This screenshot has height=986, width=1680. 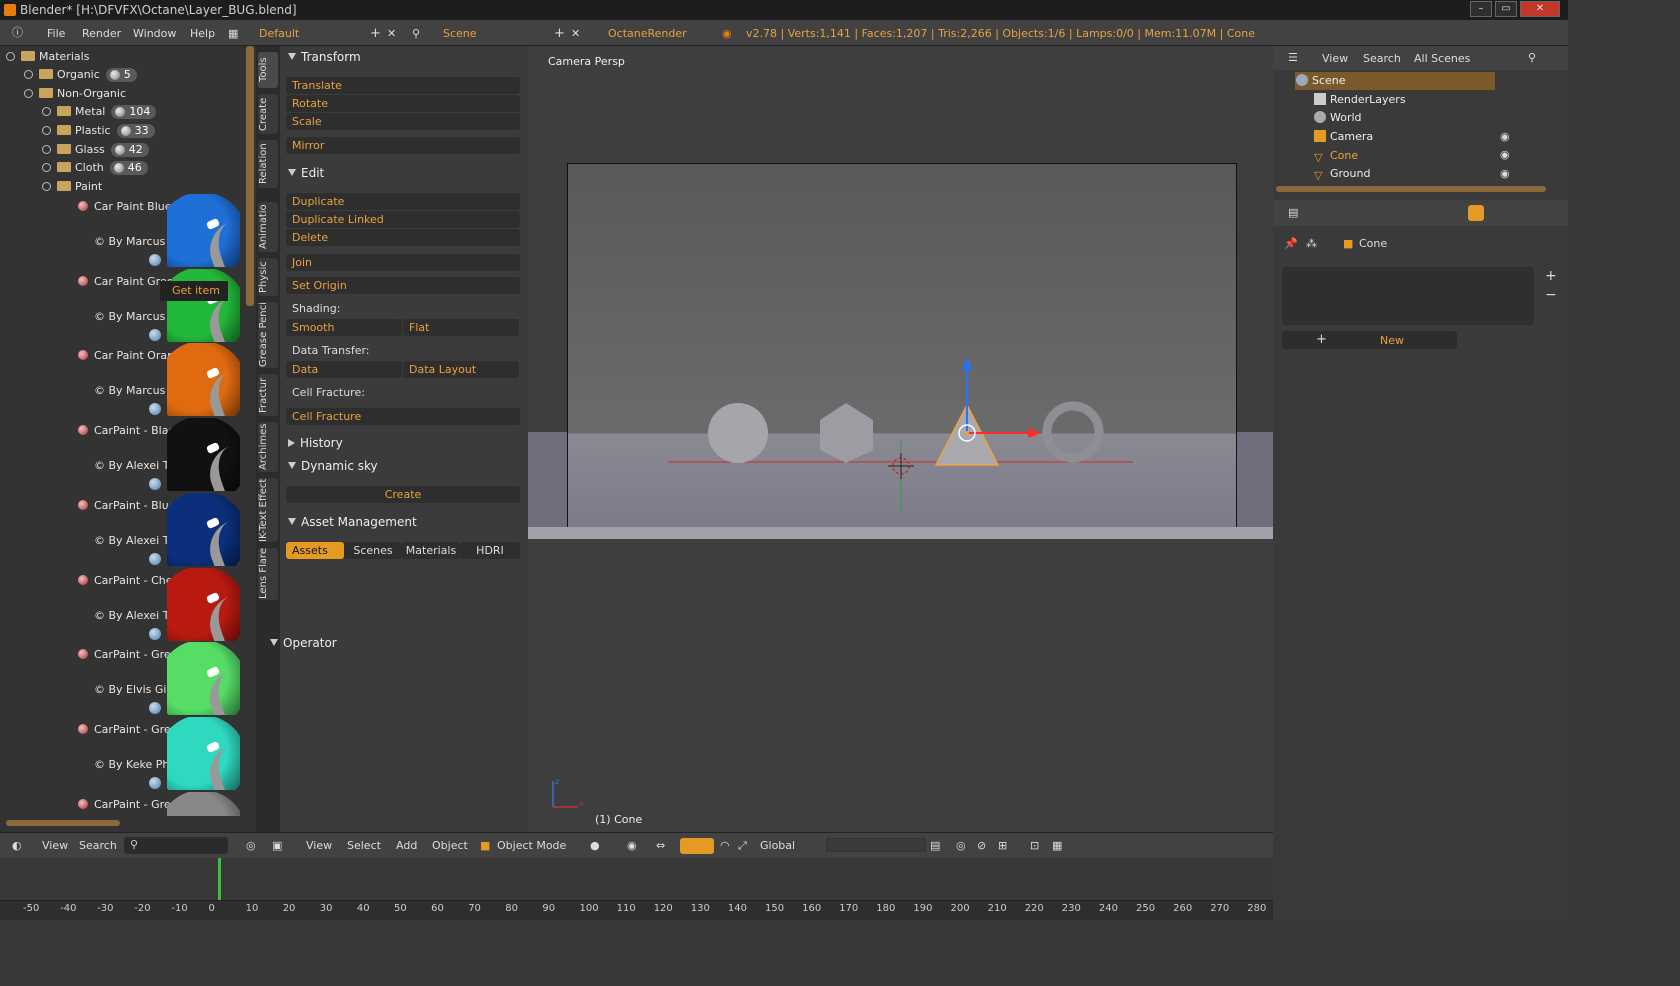 I want to click on maximize-button: ▭, so click(x=1506, y=9).